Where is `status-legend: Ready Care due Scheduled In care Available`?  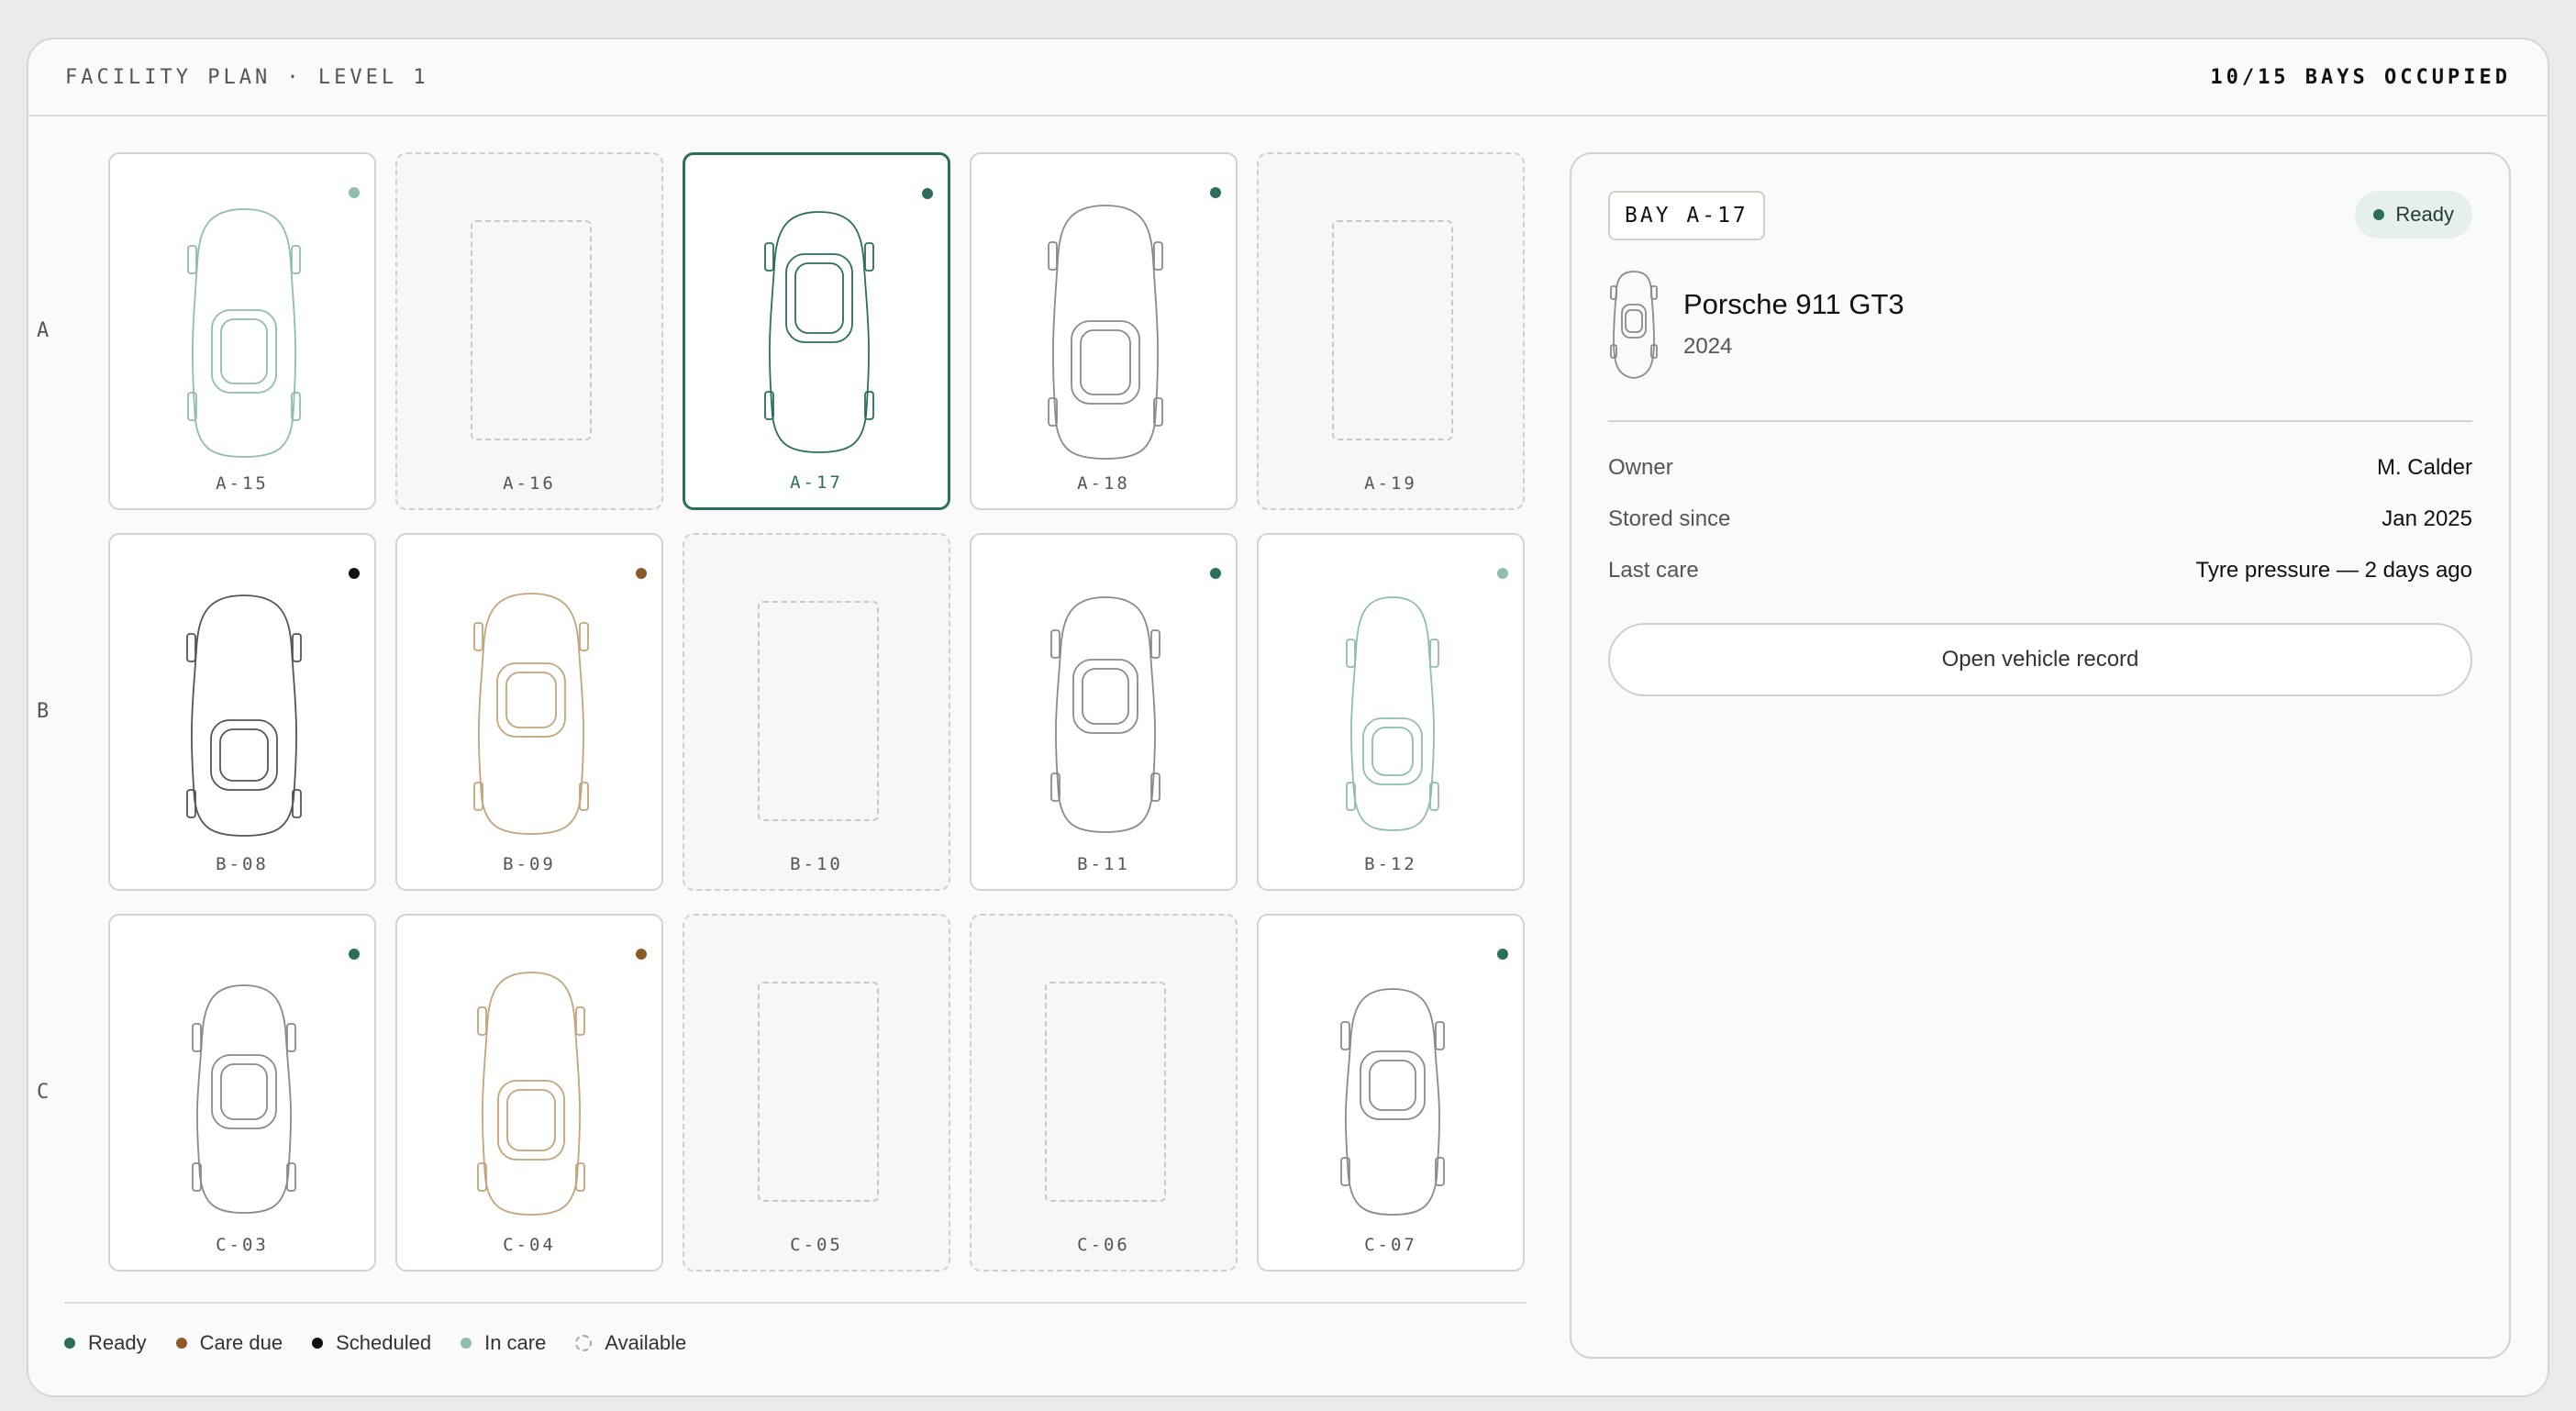 status-legend: Ready Care due Scheduled In care Available is located at coordinates (375, 1343).